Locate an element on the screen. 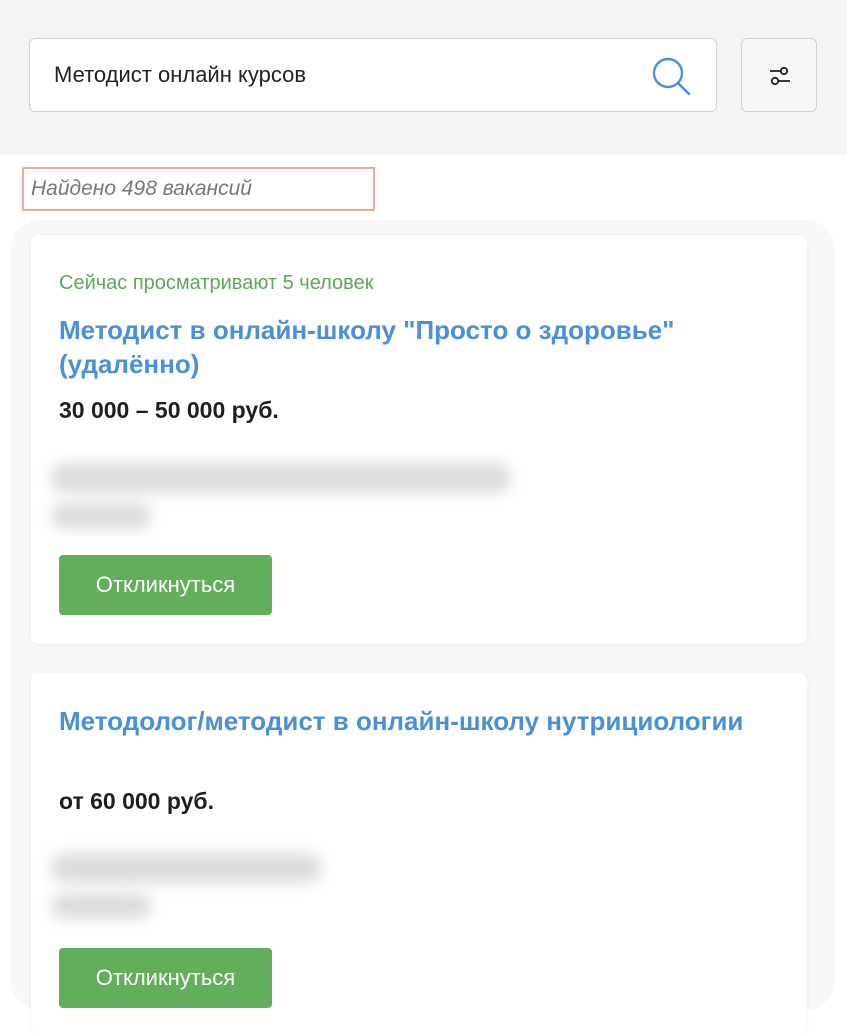 The height and width of the screenshot is (1033, 847). results-count: Найдено 498 вакансий is located at coordinates (198, 189).